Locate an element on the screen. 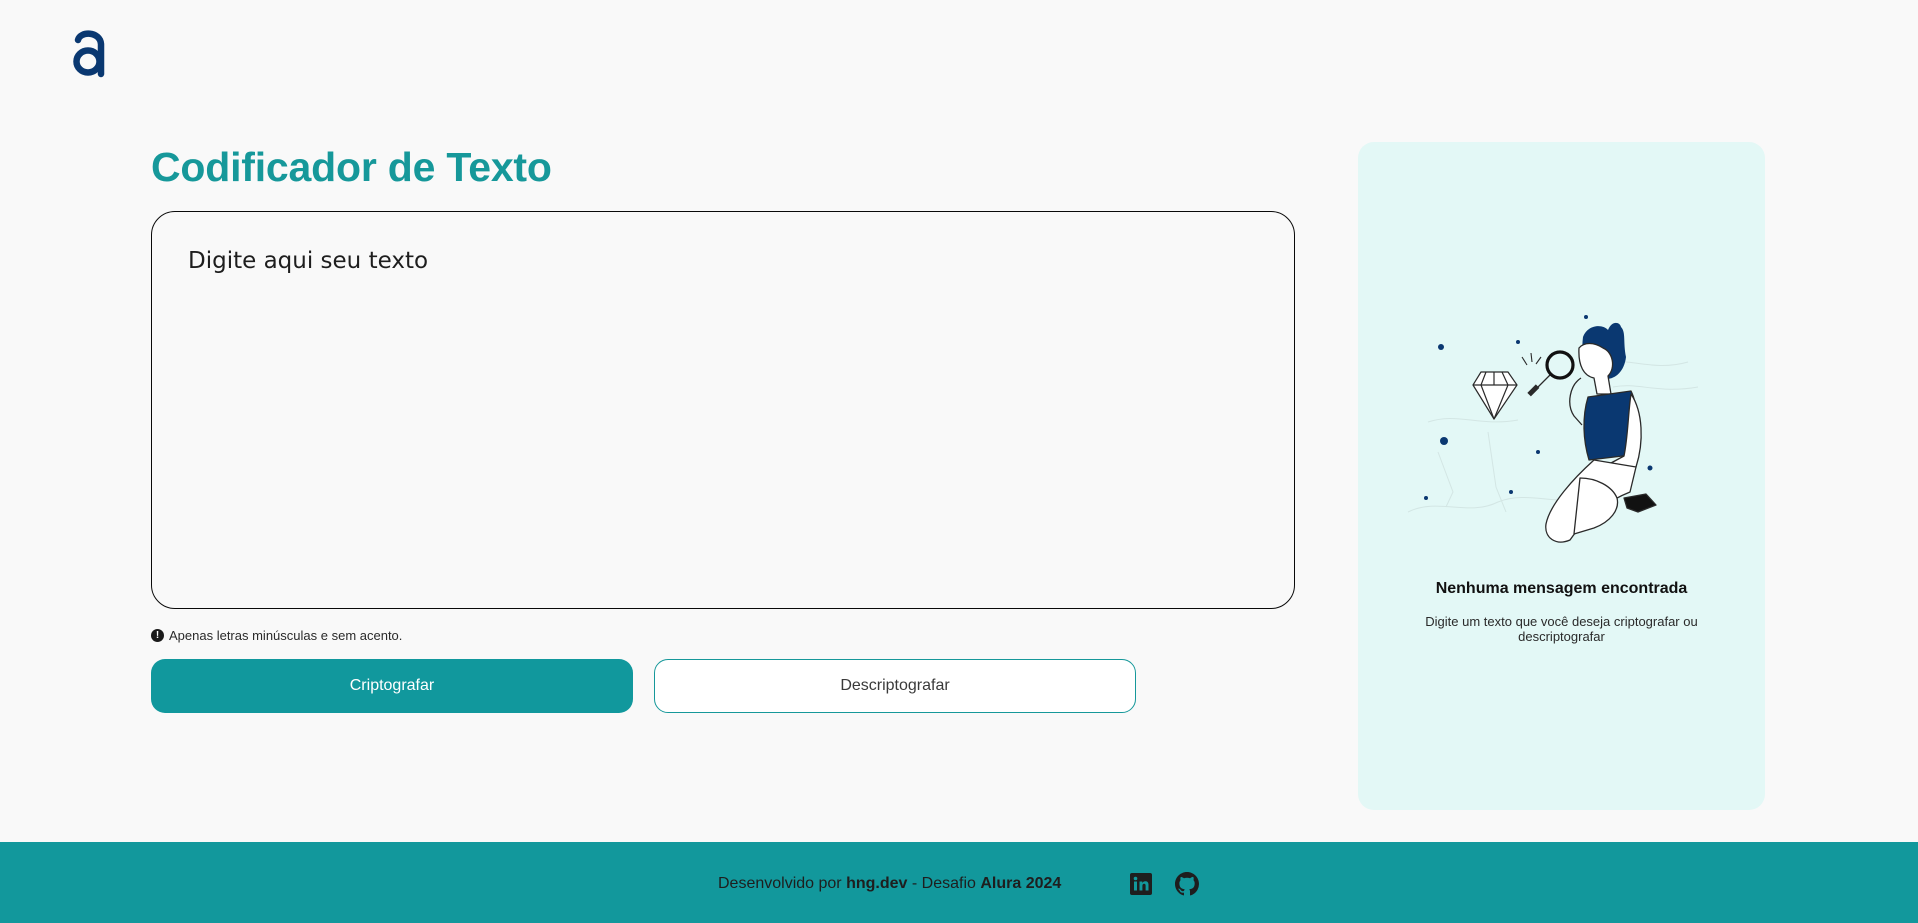 The height and width of the screenshot is (923, 1918). hint: ! Apenas letras minúsculas e sem acento. is located at coordinates (276, 635).